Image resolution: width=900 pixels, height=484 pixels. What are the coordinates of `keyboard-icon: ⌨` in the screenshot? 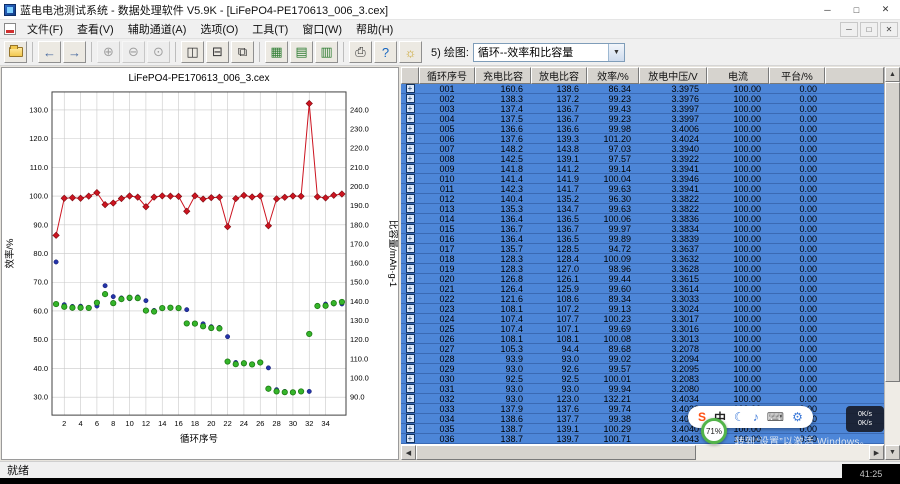 It's located at (775, 417).